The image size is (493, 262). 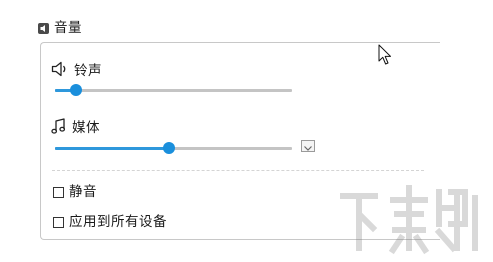 I want to click on chevron-down-icon, so click(x=308, y=146).